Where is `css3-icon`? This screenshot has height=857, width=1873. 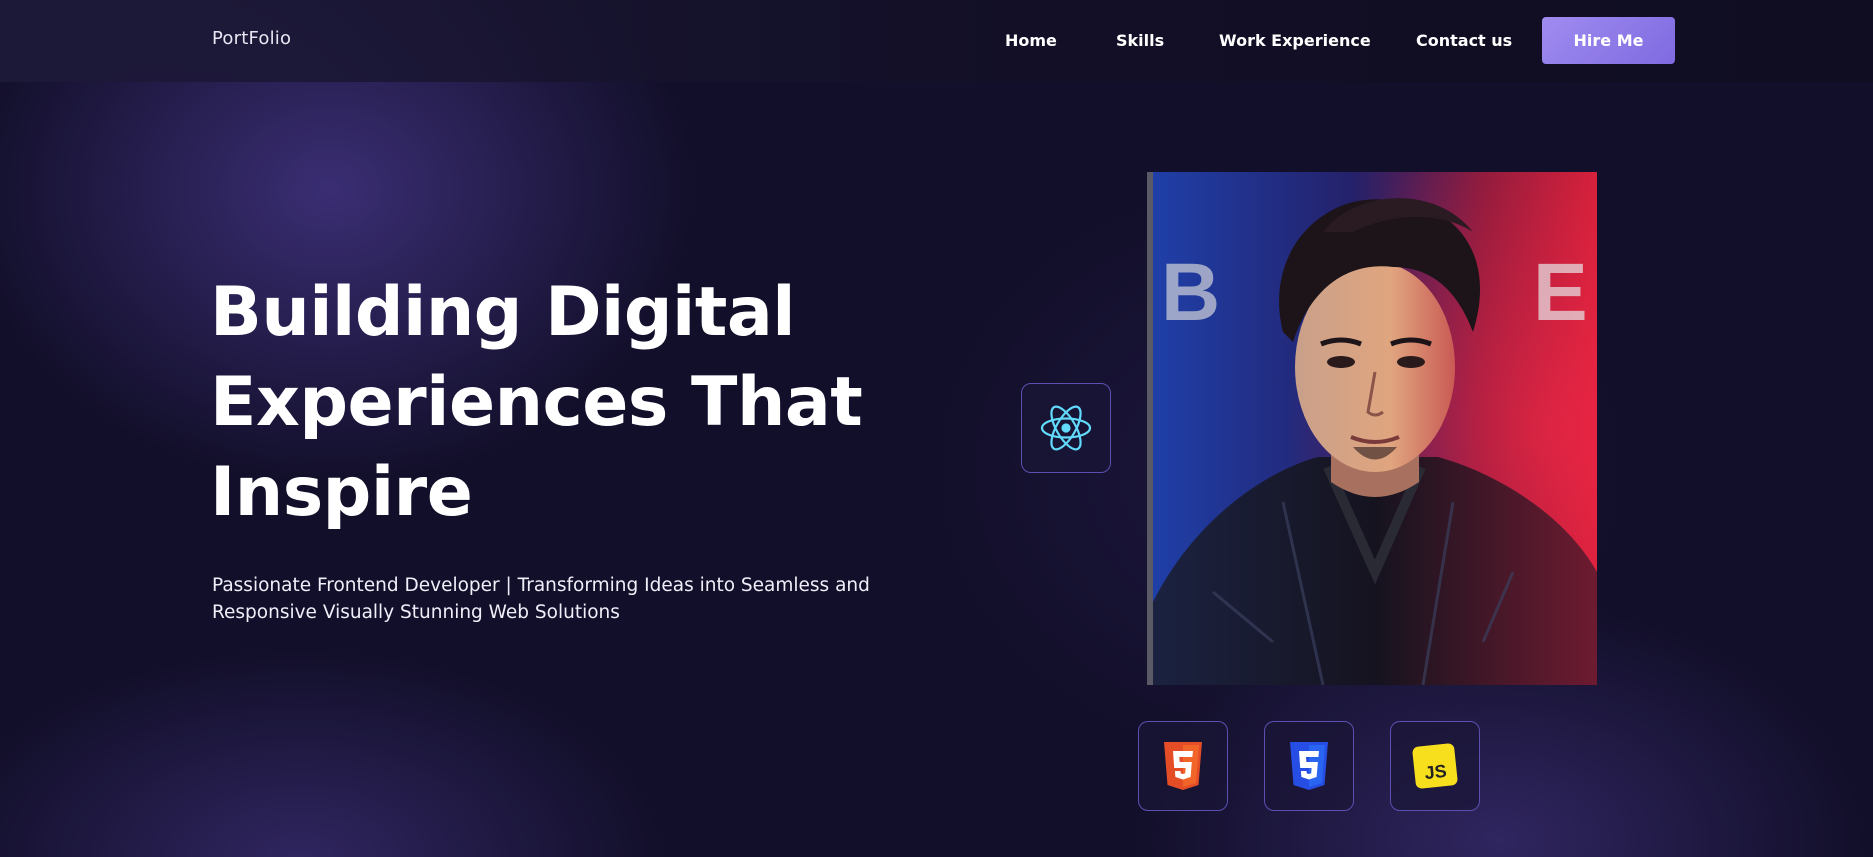
css3-icon is located at coordinates (1309, 766).